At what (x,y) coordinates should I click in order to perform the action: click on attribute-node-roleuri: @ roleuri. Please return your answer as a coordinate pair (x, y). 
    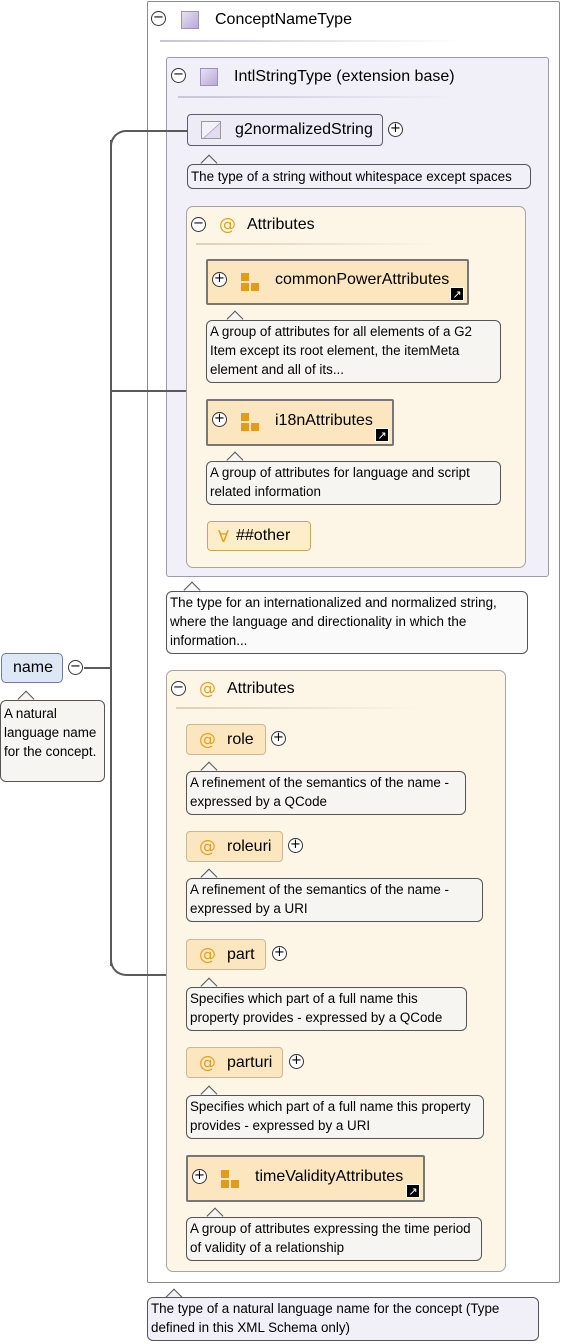
    Looking at the image, I should click on (234, 846).